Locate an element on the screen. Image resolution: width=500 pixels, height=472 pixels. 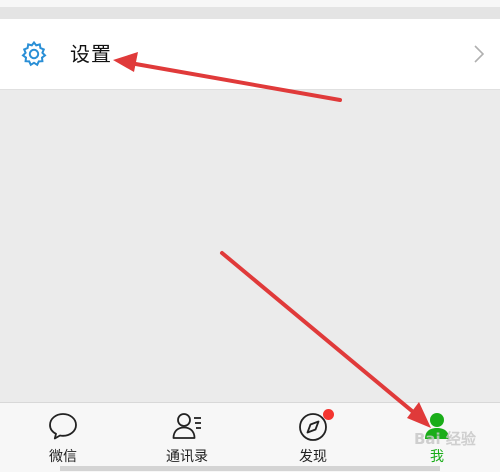
watermark: Bai 经验 is located at coordinates (445, 439).